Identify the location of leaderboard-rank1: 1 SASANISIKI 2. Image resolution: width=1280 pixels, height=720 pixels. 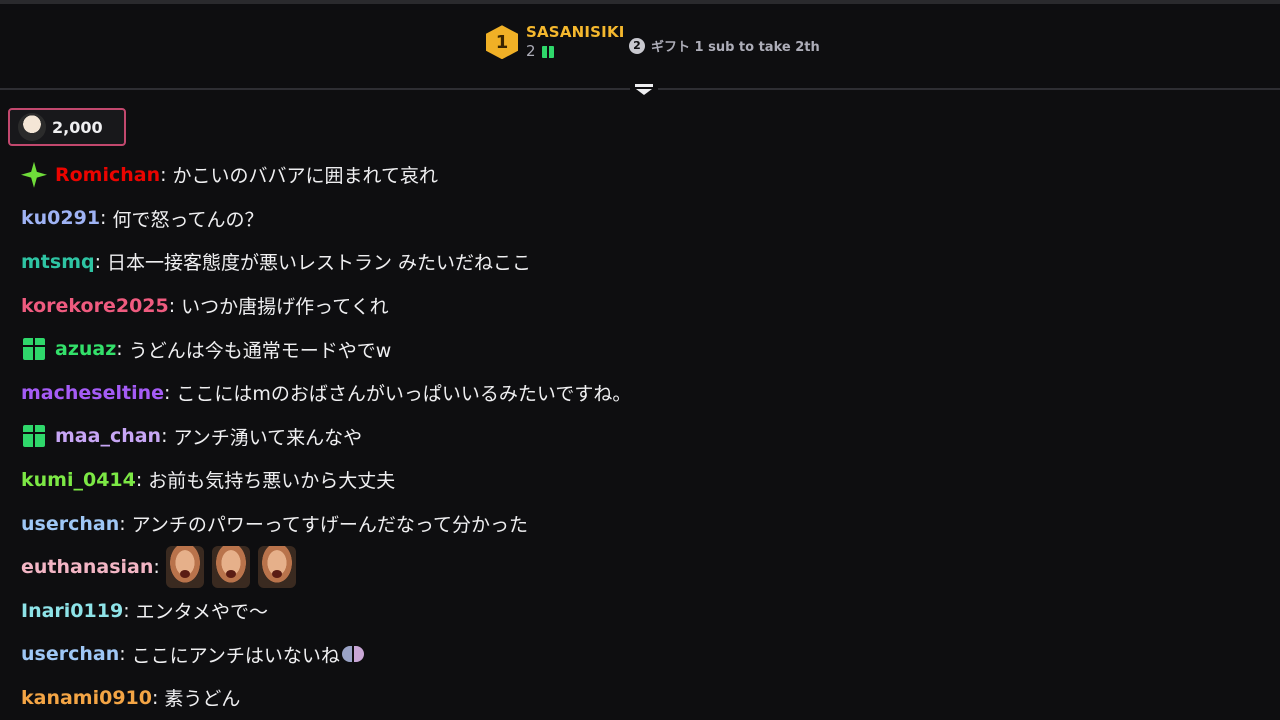
(555, 42).